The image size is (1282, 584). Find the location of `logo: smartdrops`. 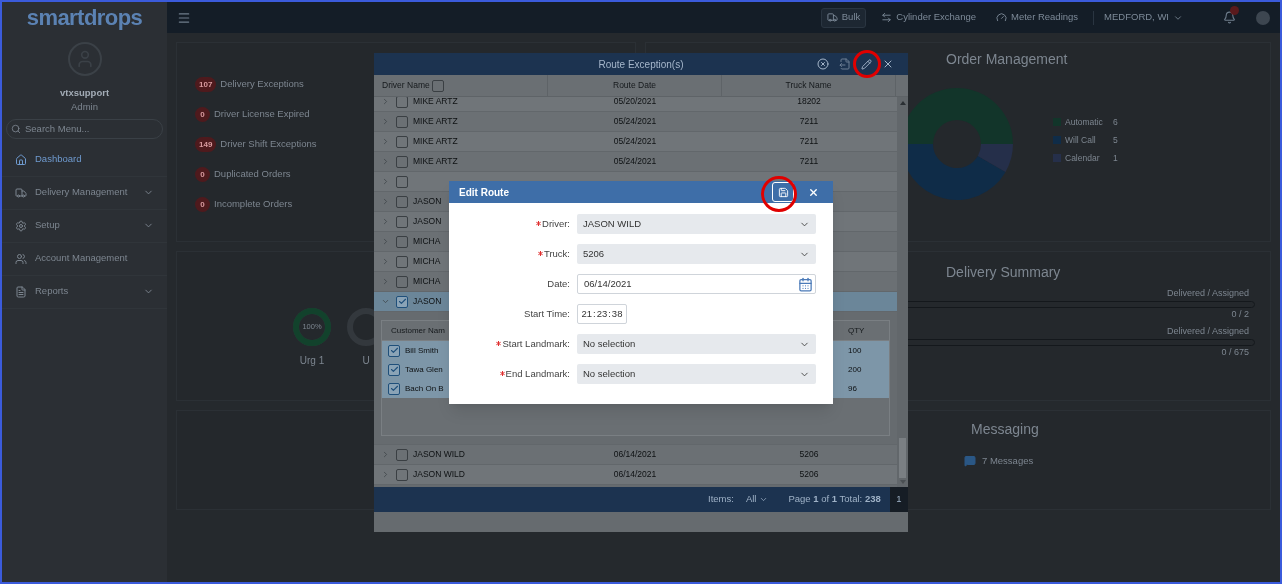

logo: smartdrops is located at coordinates (84, 18).